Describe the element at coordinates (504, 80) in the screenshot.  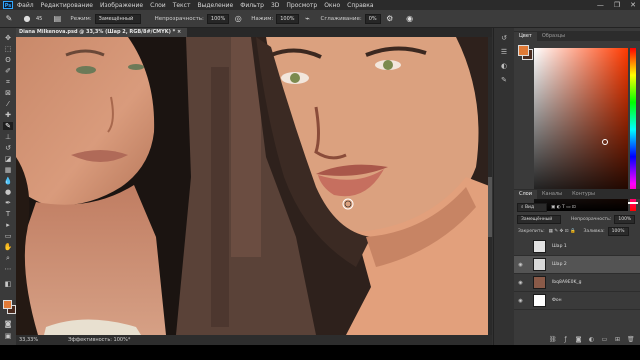
I see `brushes-panel-icon: ✎` at that location.